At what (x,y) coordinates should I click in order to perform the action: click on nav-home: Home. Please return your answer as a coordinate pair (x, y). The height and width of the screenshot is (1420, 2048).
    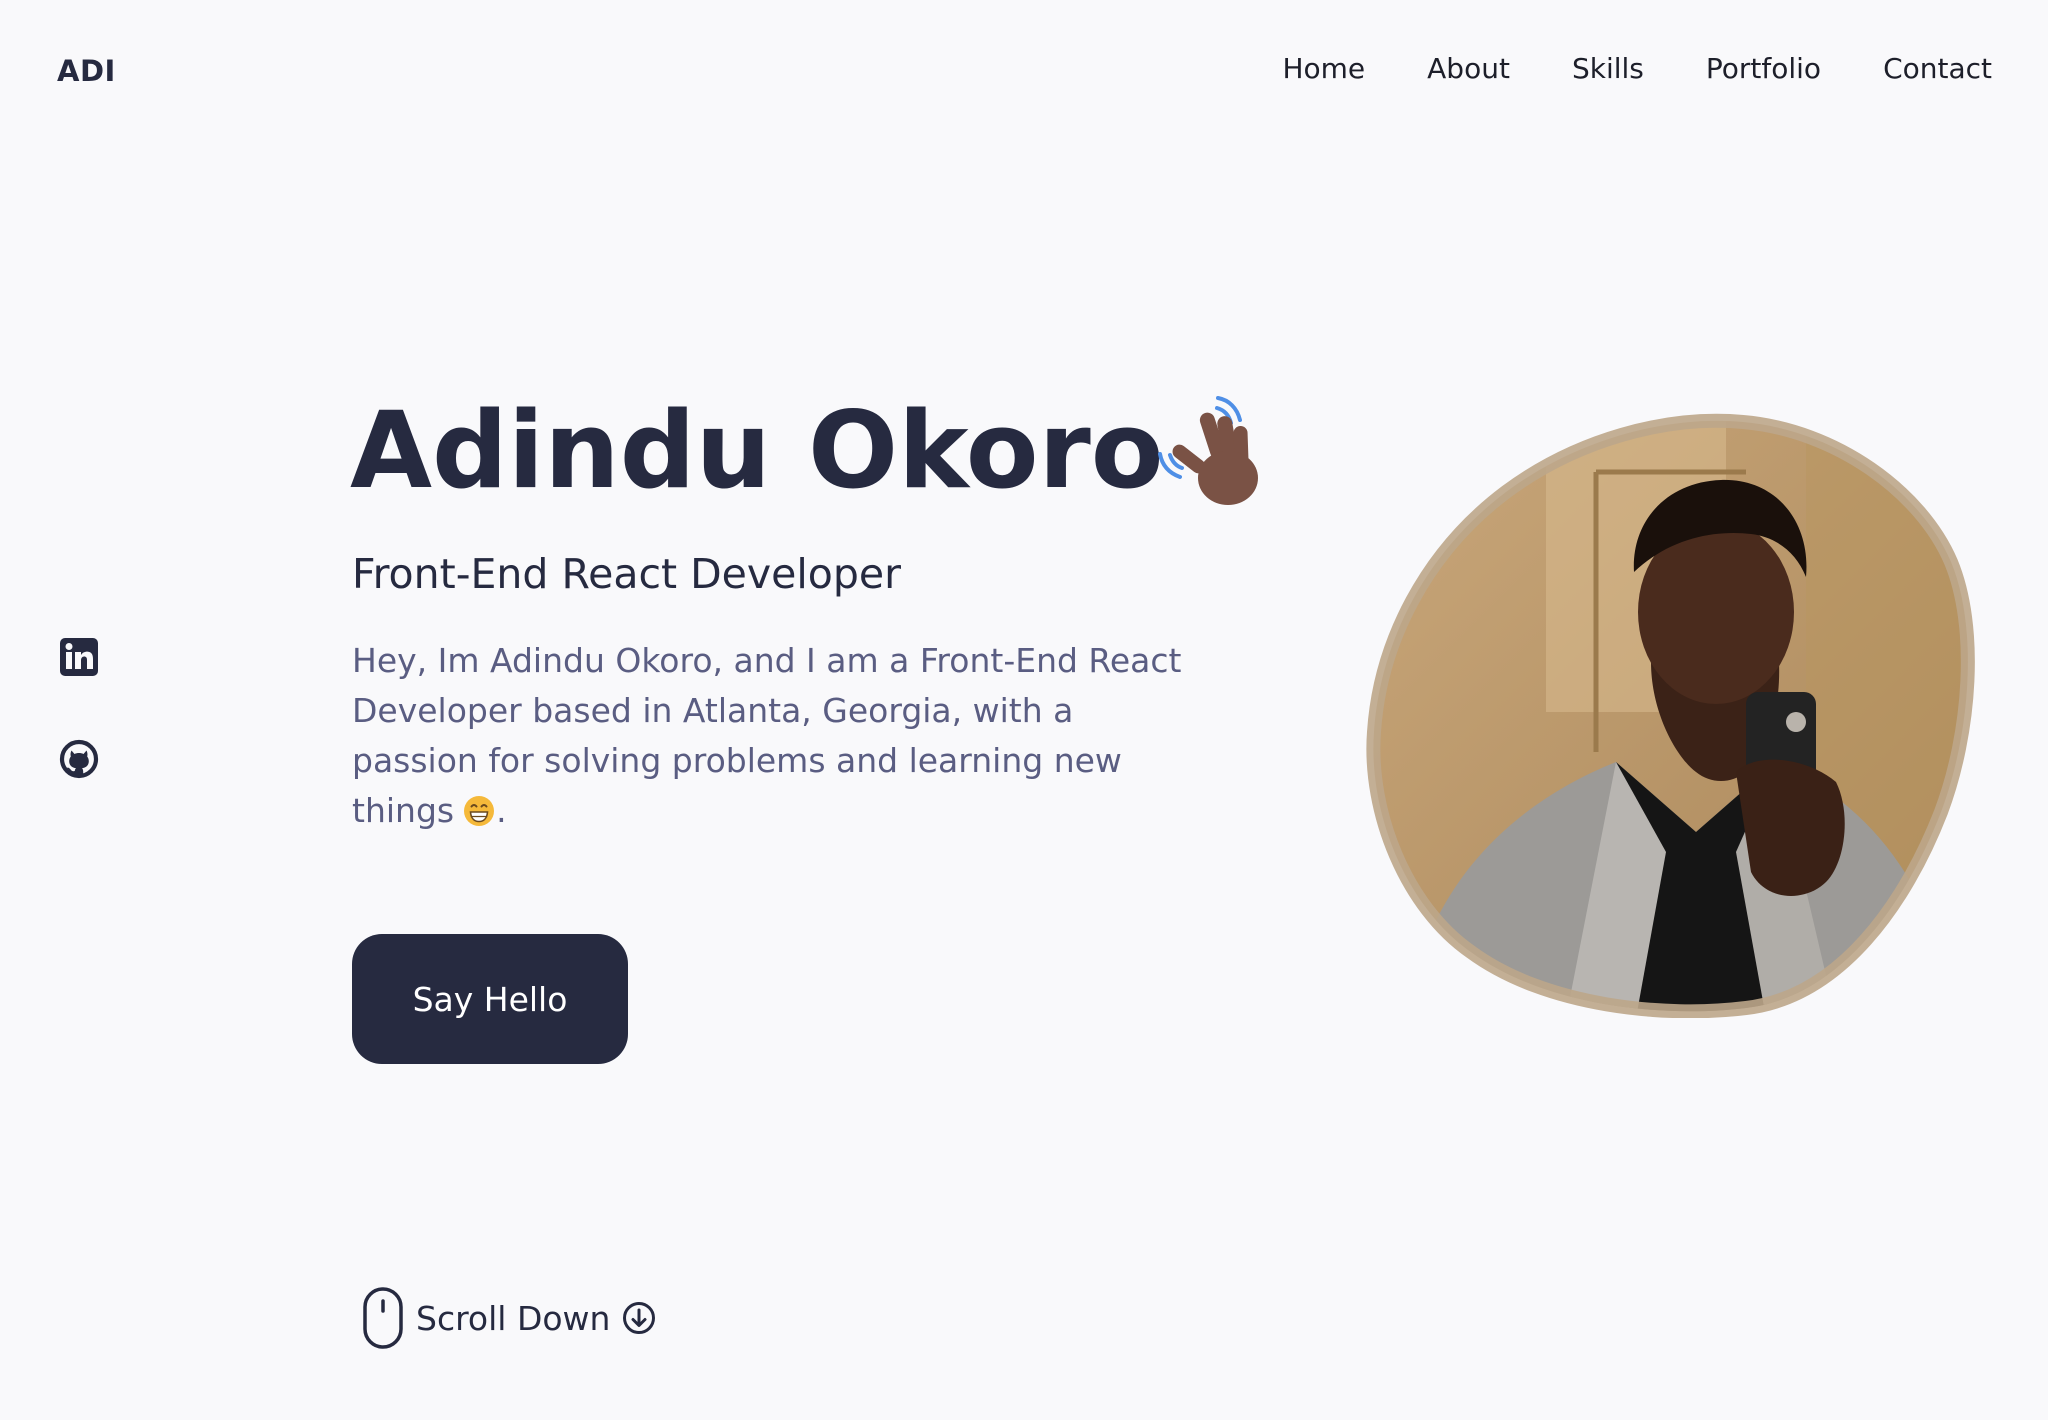
    Looking at the image, I should click on (1323, 68).